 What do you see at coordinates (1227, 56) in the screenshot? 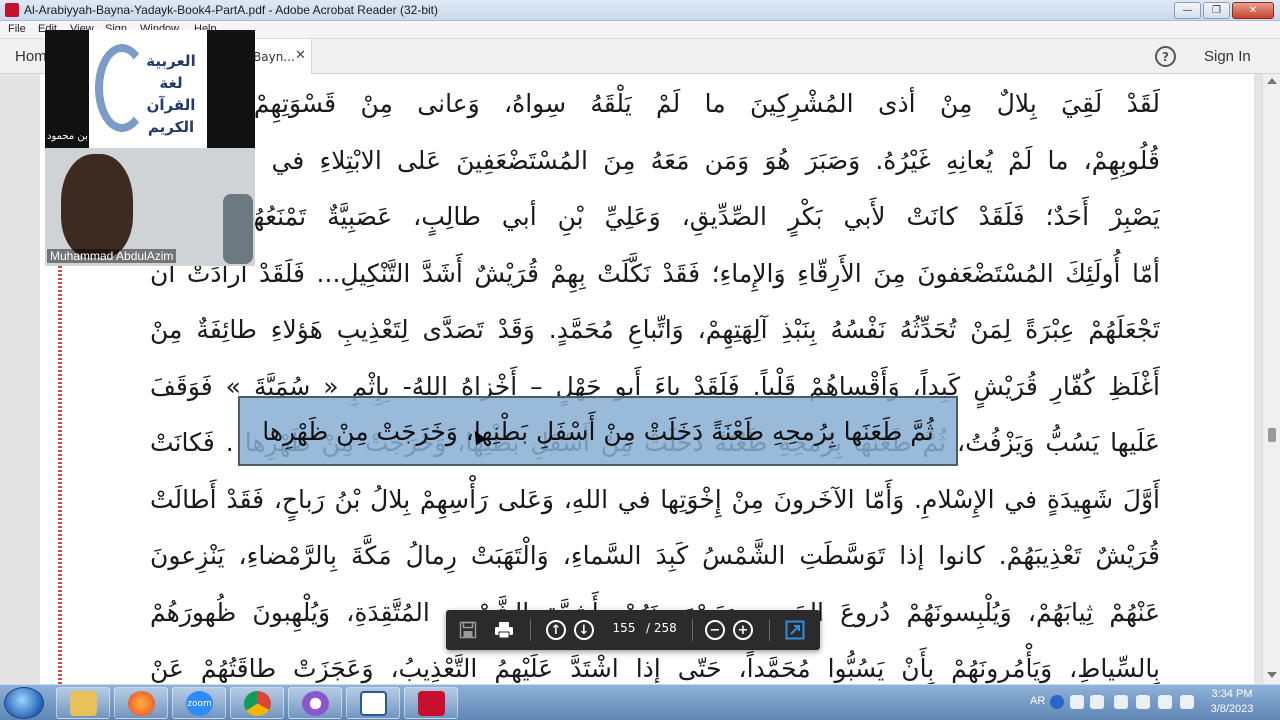
I see `sign-in-button: Sign In` at bounding box center [1227, 56].